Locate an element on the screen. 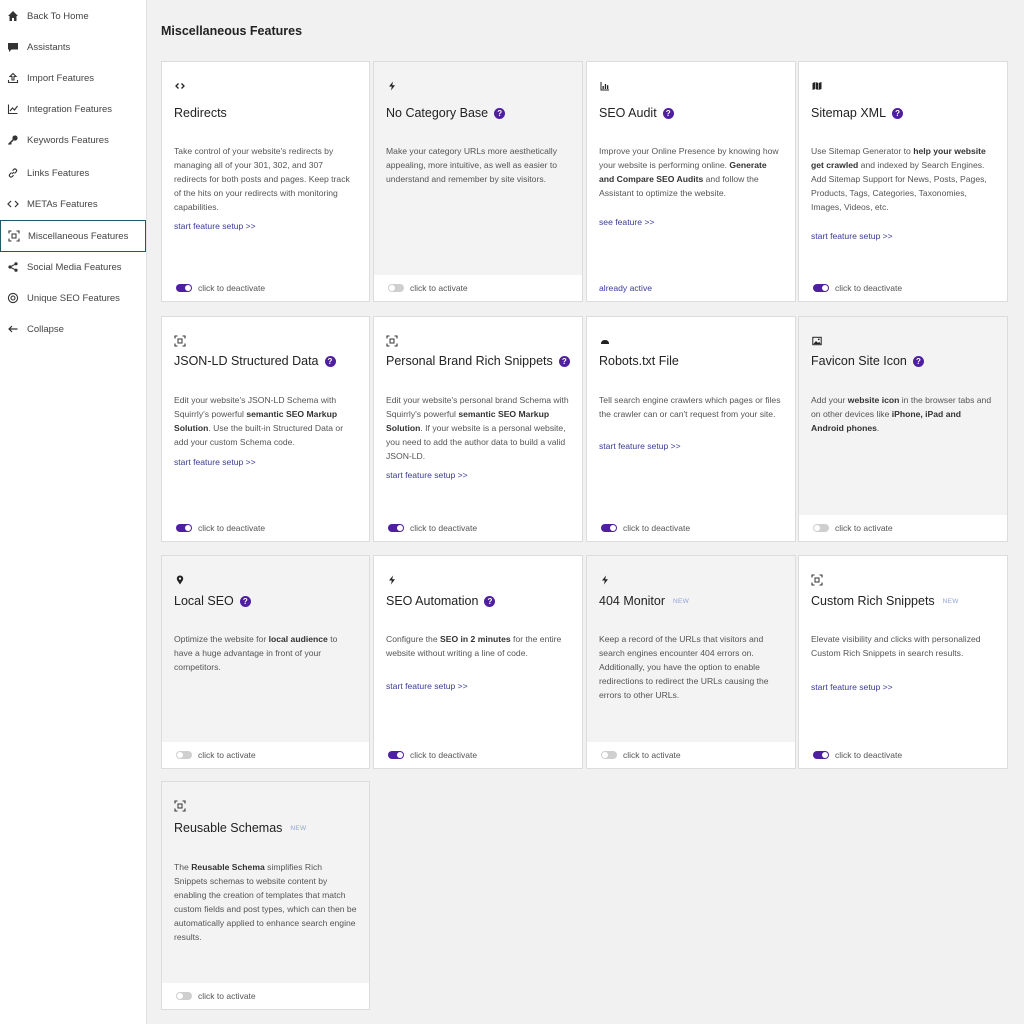  sidebar-item-back-to-home: Back To Home is located at coordinates (73, 16).